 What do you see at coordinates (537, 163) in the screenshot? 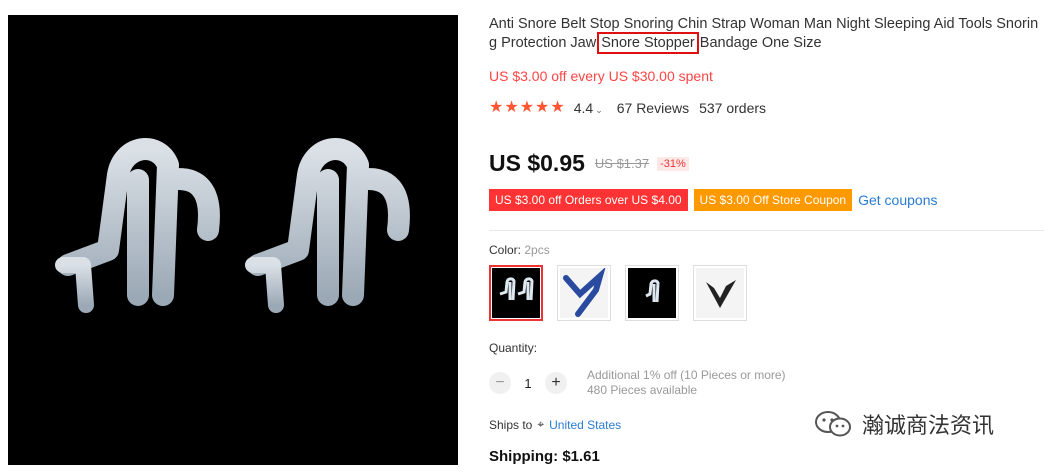
I see `current-price: US $0.95` at bounding box center [537, 163].